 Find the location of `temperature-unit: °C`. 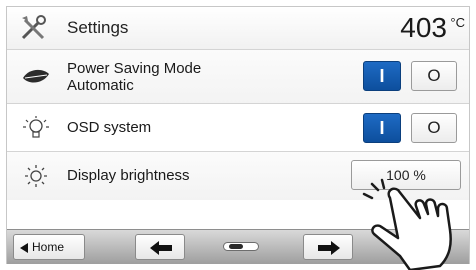

temperature-unit: °C is located at coordinates (457, 22).